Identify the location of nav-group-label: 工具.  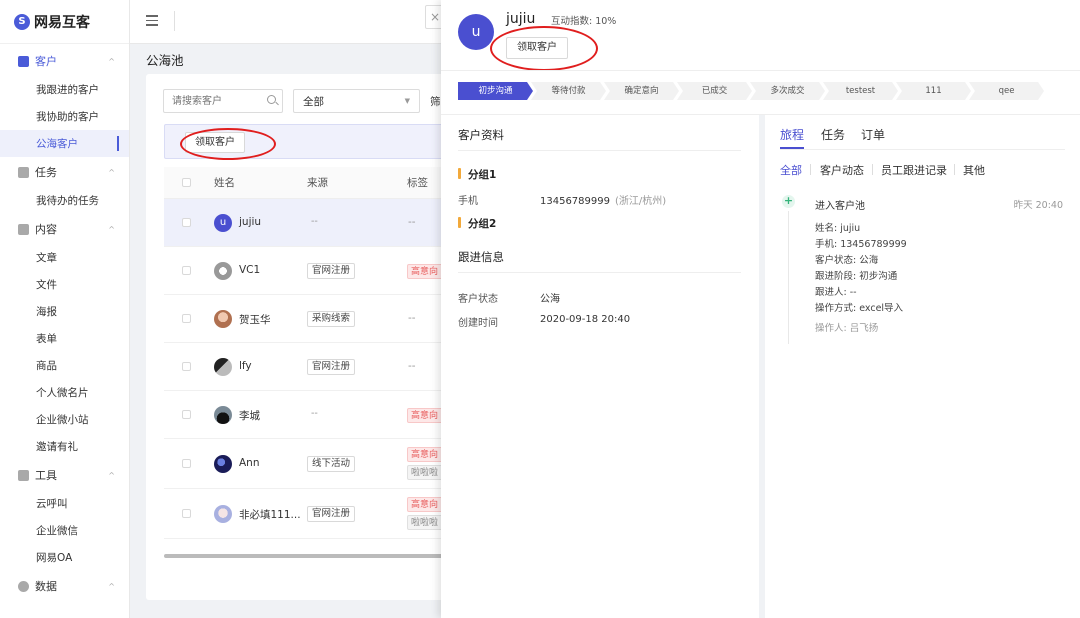
(46, 475).